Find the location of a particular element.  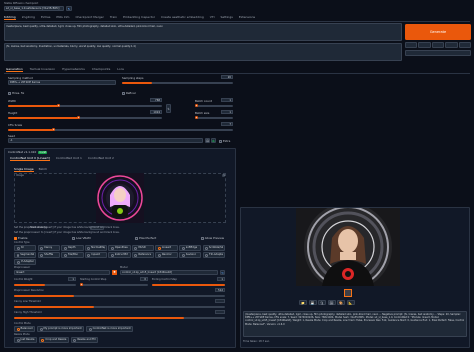

control-type-option: NormalMap is located at coordinates (96, 248).